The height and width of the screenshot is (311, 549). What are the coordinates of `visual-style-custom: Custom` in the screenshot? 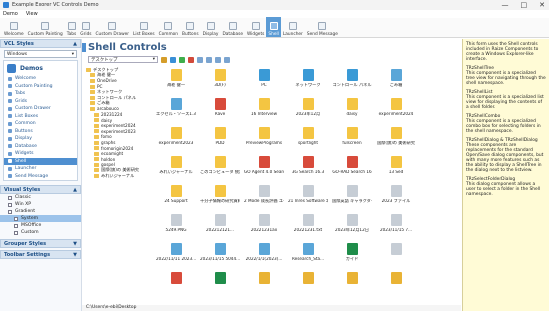 It's located at (40, 232).